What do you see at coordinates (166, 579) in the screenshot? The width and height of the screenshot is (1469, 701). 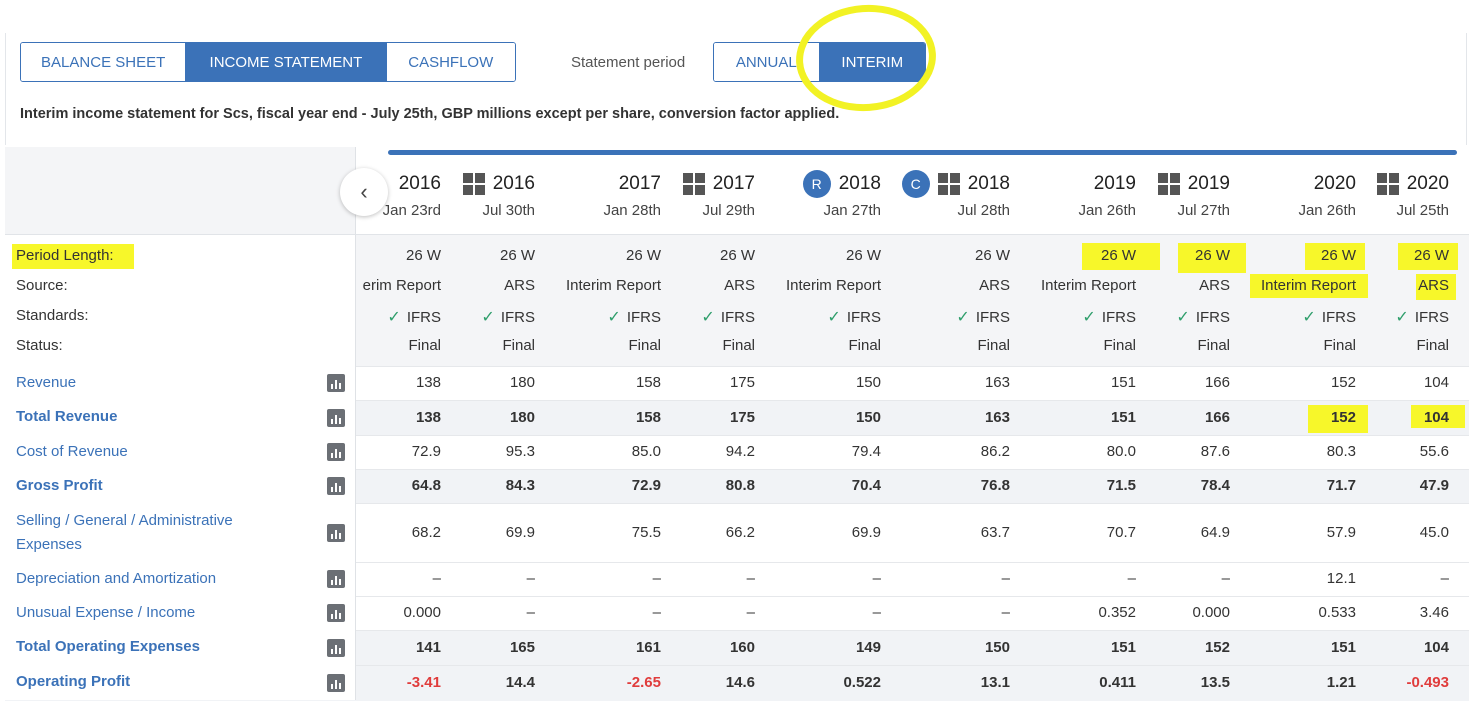 I see `row-label: Depreciation and Amortization` at bounding box center [166, 579].